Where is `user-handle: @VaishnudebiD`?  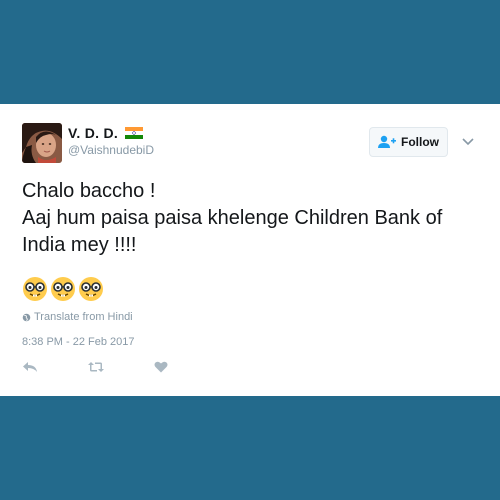 user-handle: @VaishnudebiD is located at coordinates (111, 150).